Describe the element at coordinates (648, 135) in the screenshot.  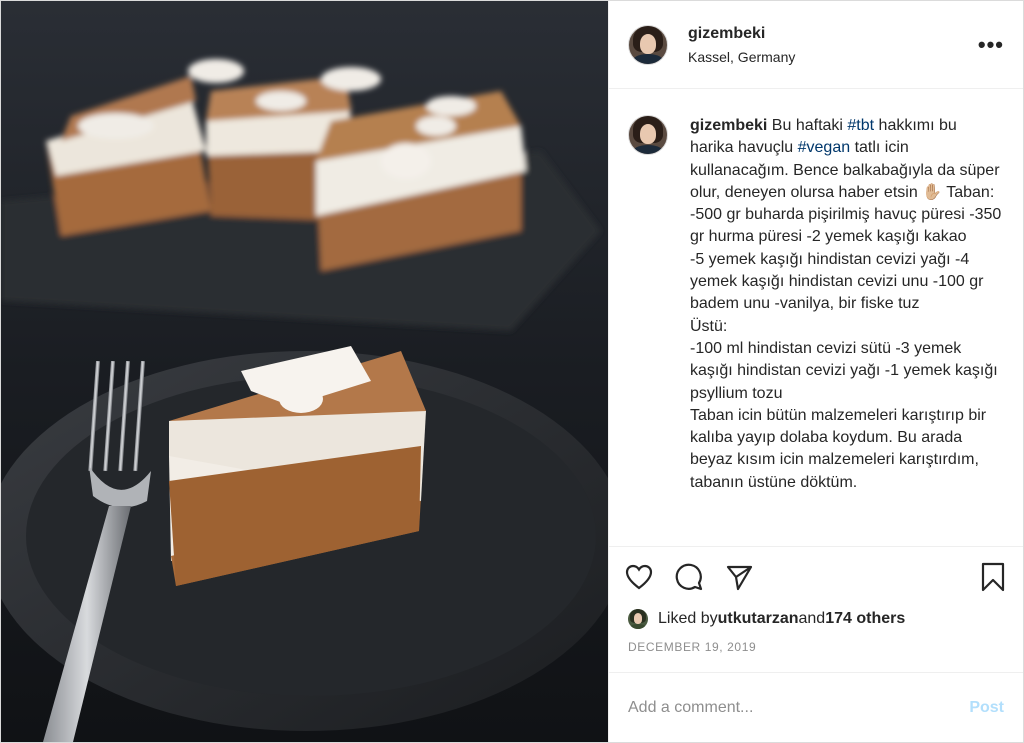
I see `caption-avatar` at that location.